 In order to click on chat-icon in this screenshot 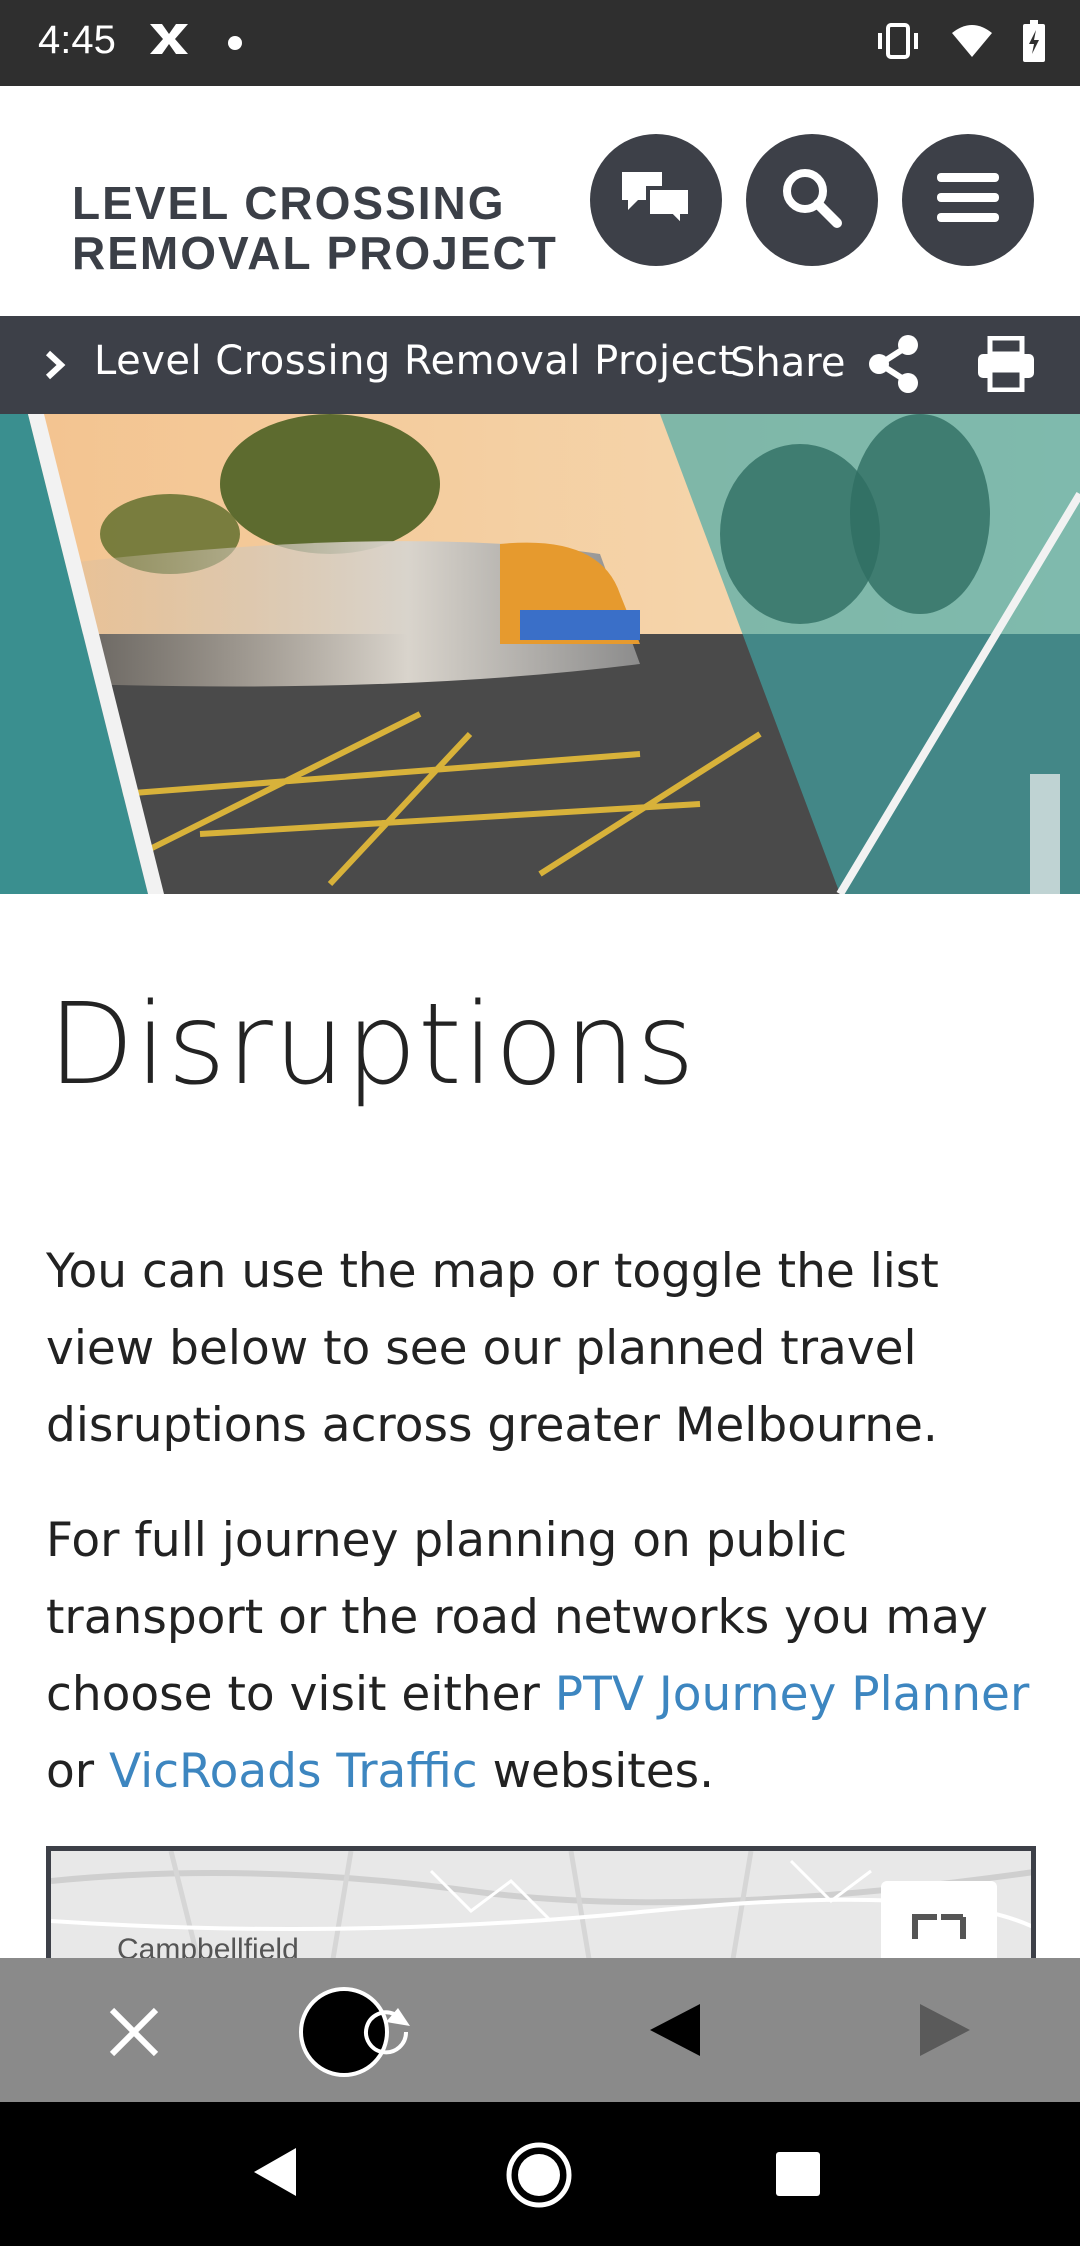, I will do `click(656, 200)`.